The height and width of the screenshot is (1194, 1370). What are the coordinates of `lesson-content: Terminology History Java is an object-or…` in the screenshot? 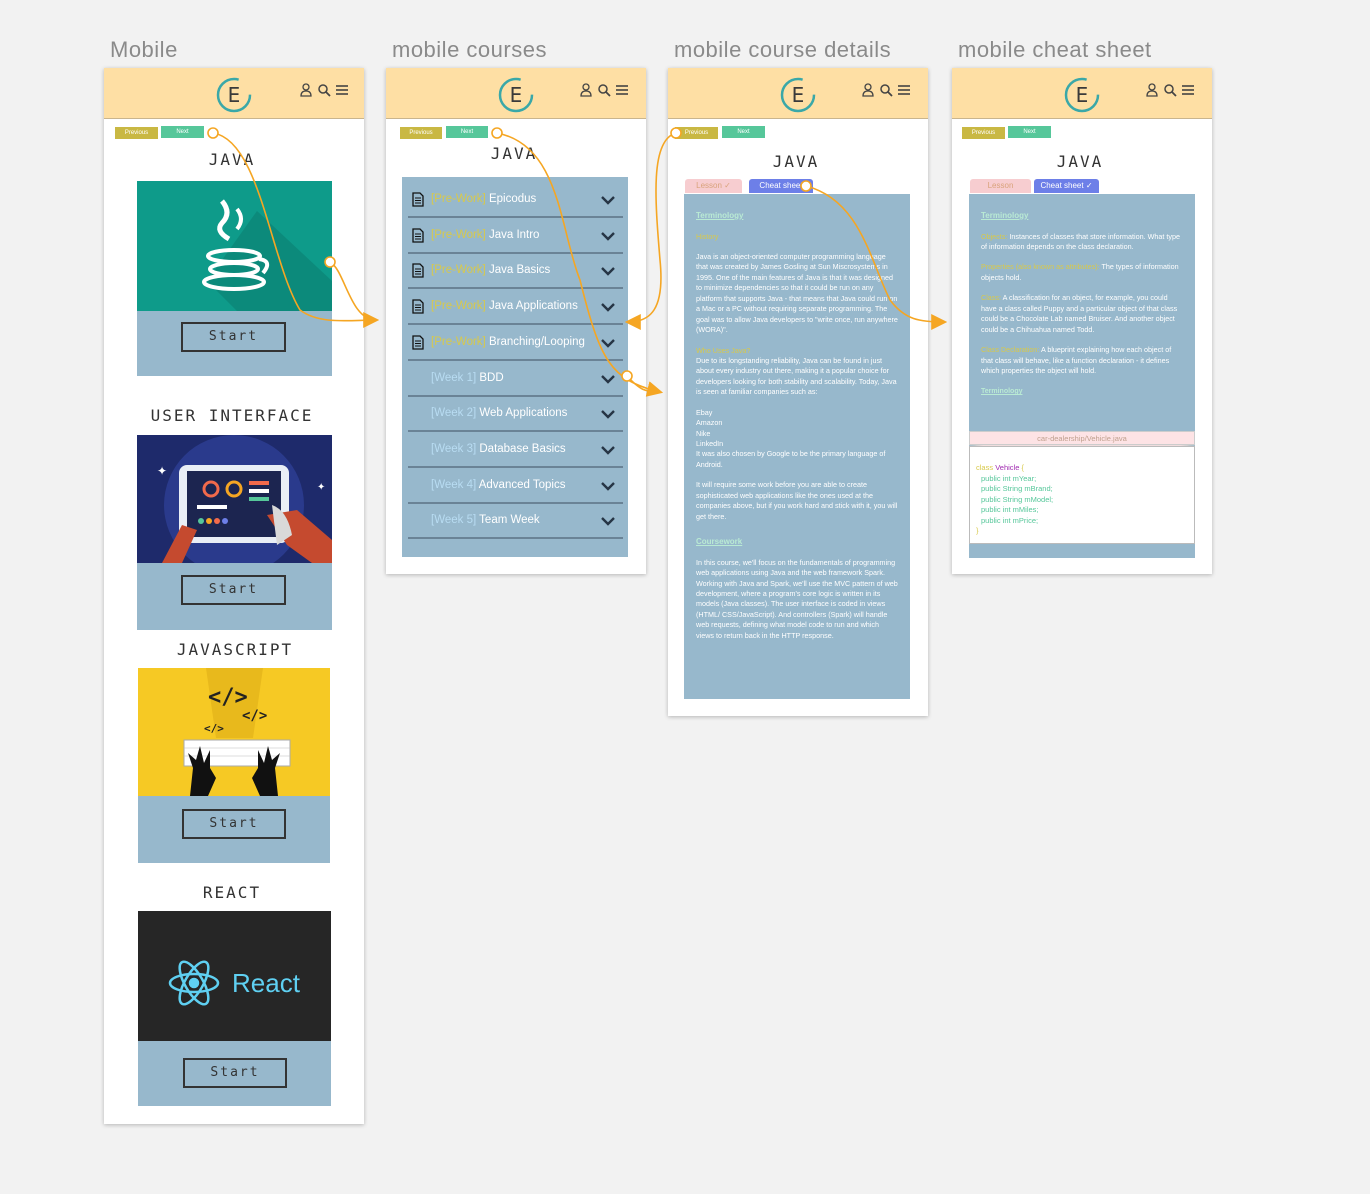 It's located at (797, 446).